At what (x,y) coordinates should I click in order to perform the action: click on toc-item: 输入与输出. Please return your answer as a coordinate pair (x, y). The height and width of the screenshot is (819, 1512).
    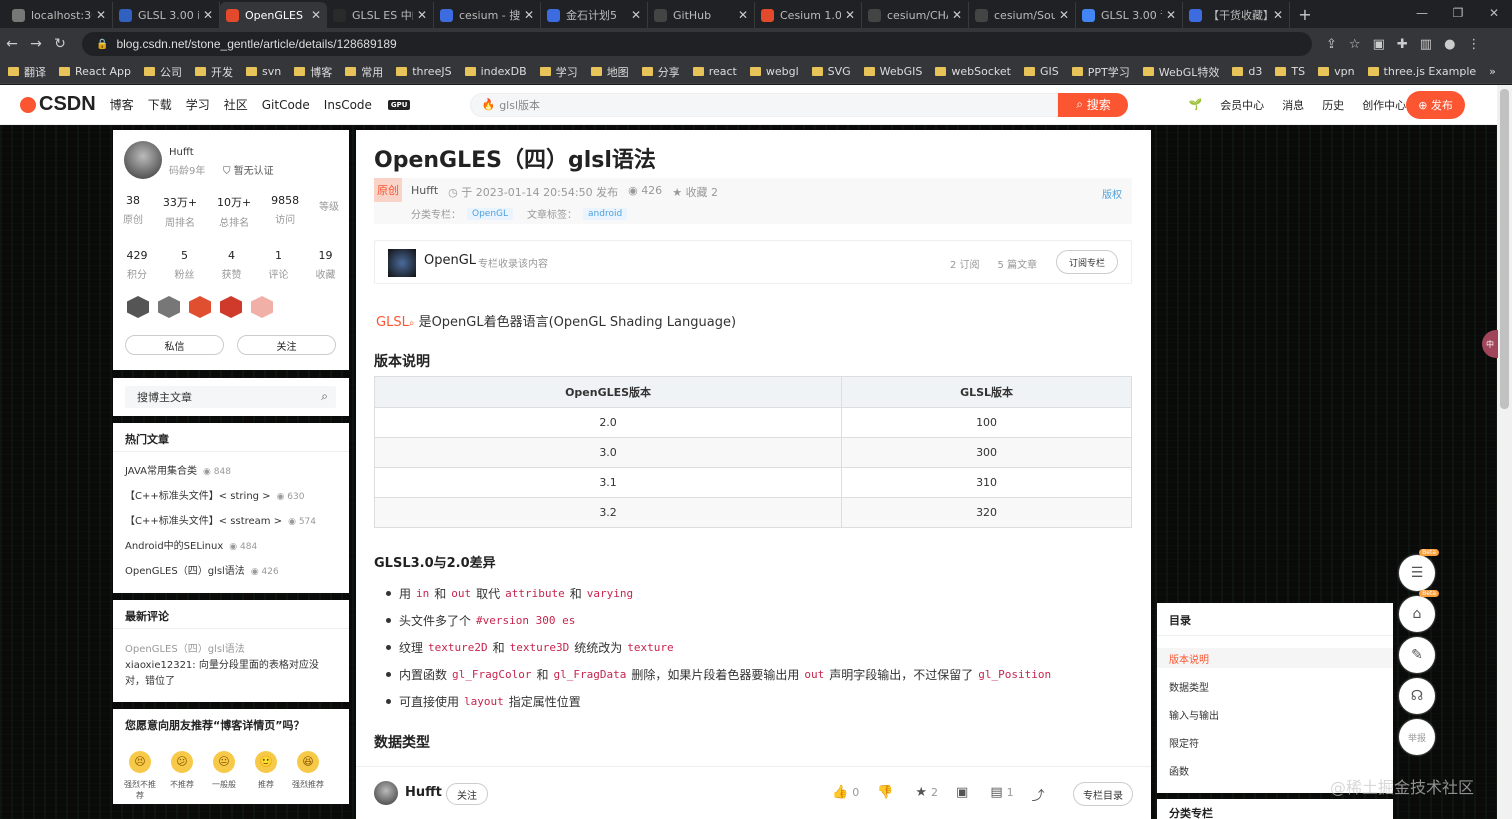
    Looking at the image, I should click on (1275, 714).